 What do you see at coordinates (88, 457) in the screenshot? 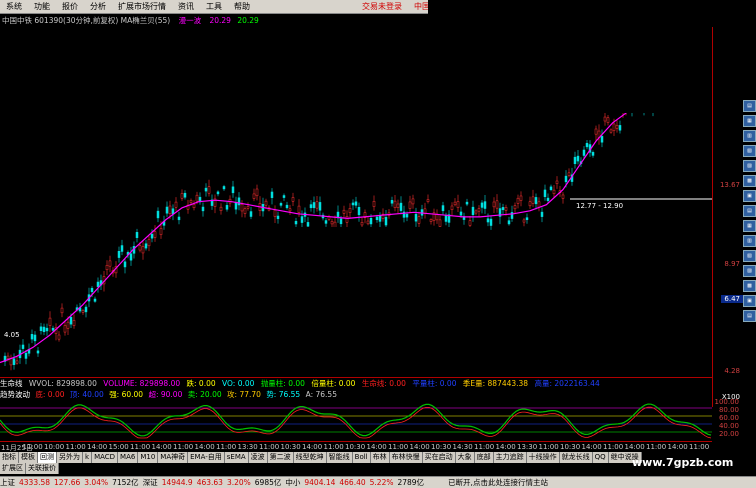
I see `indicator-tab: k` at bounding box center [88, 457].